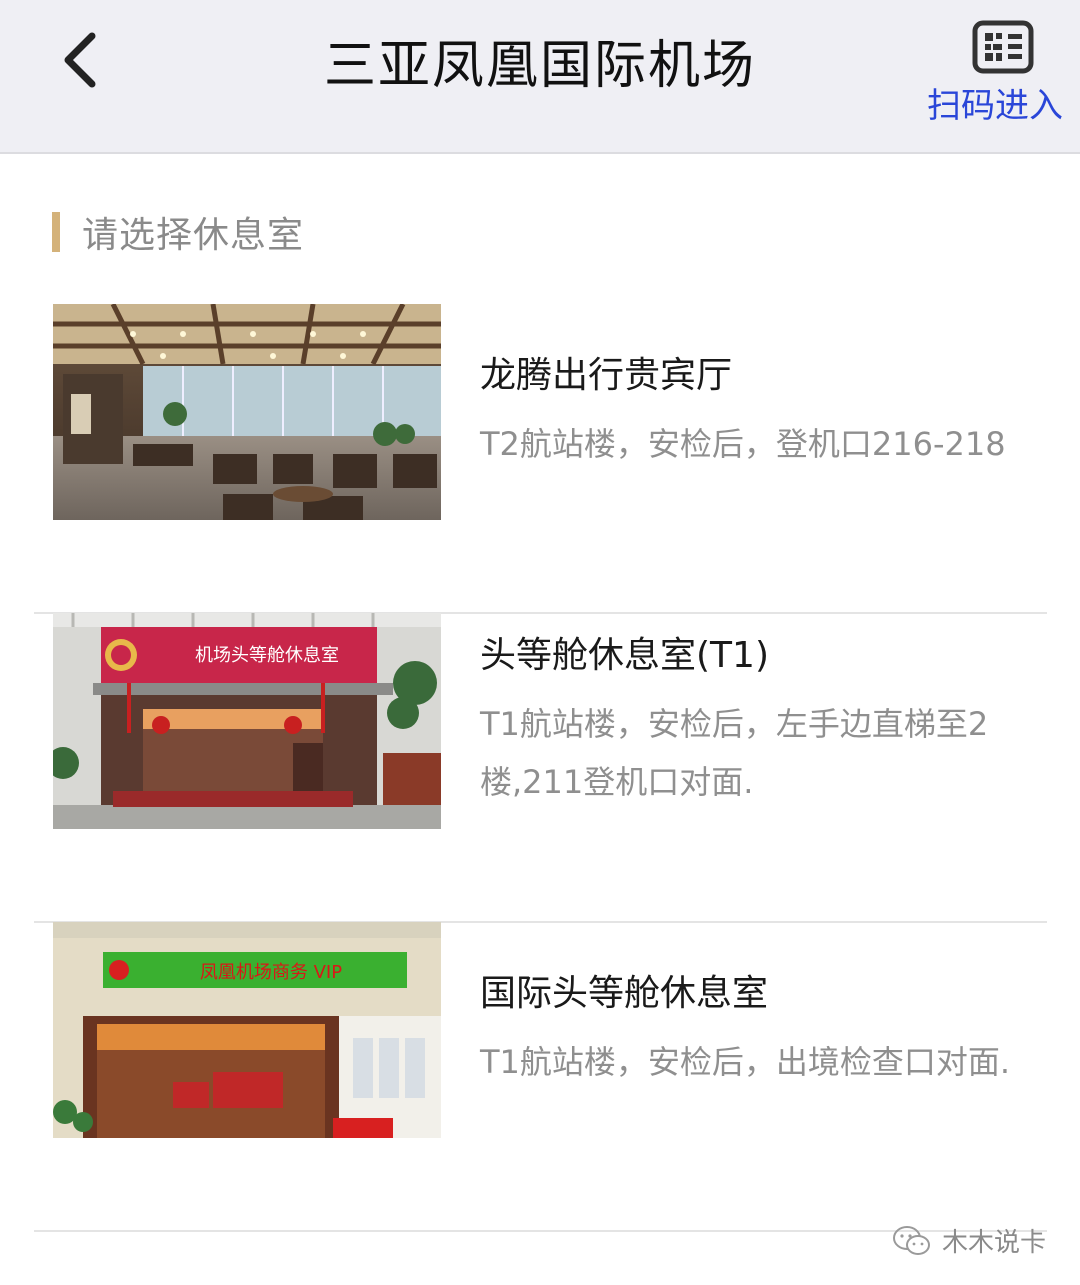 This screenshot has height=1285, width=1080. I want to click on nav-header: 三亚凤凰国际机场 扫码进入, so click(540, 77).